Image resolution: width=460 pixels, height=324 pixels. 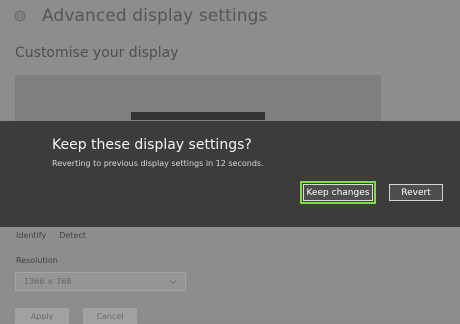 What do you see at coordinates (97, 53) in the screenshot?
I see `section-heading: Customise your display` at bounding box center [97, 53].